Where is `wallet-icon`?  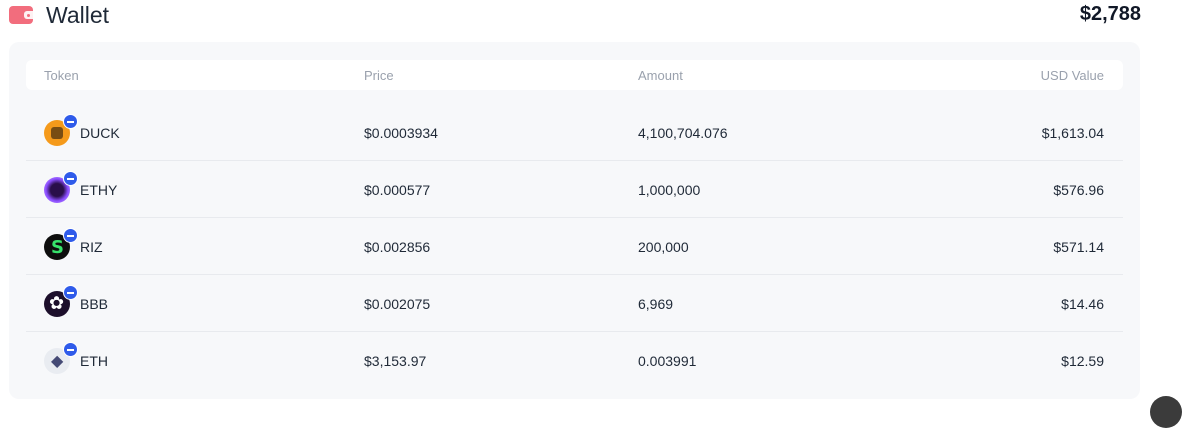 wallet-icon is located at coordinates (21, 15).